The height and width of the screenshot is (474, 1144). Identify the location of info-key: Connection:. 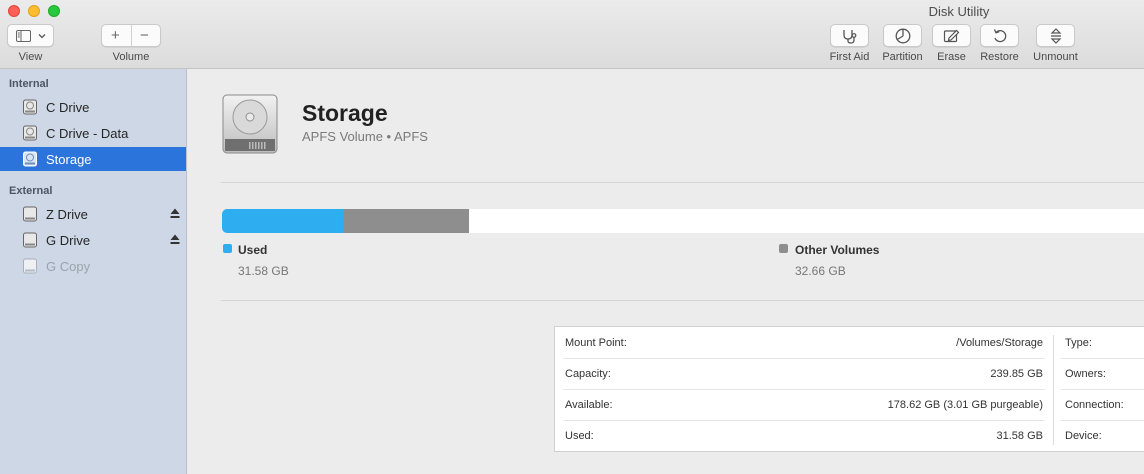
(1094, 405).